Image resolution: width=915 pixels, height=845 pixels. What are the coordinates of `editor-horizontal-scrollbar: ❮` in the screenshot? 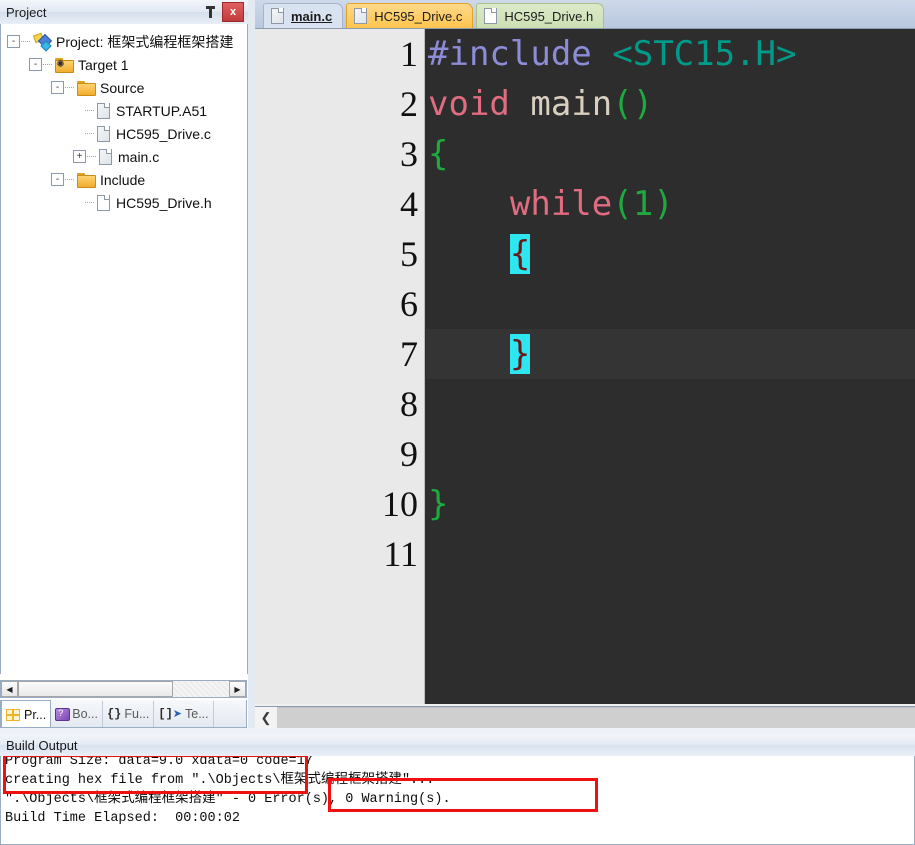 It's located at (585, 717).